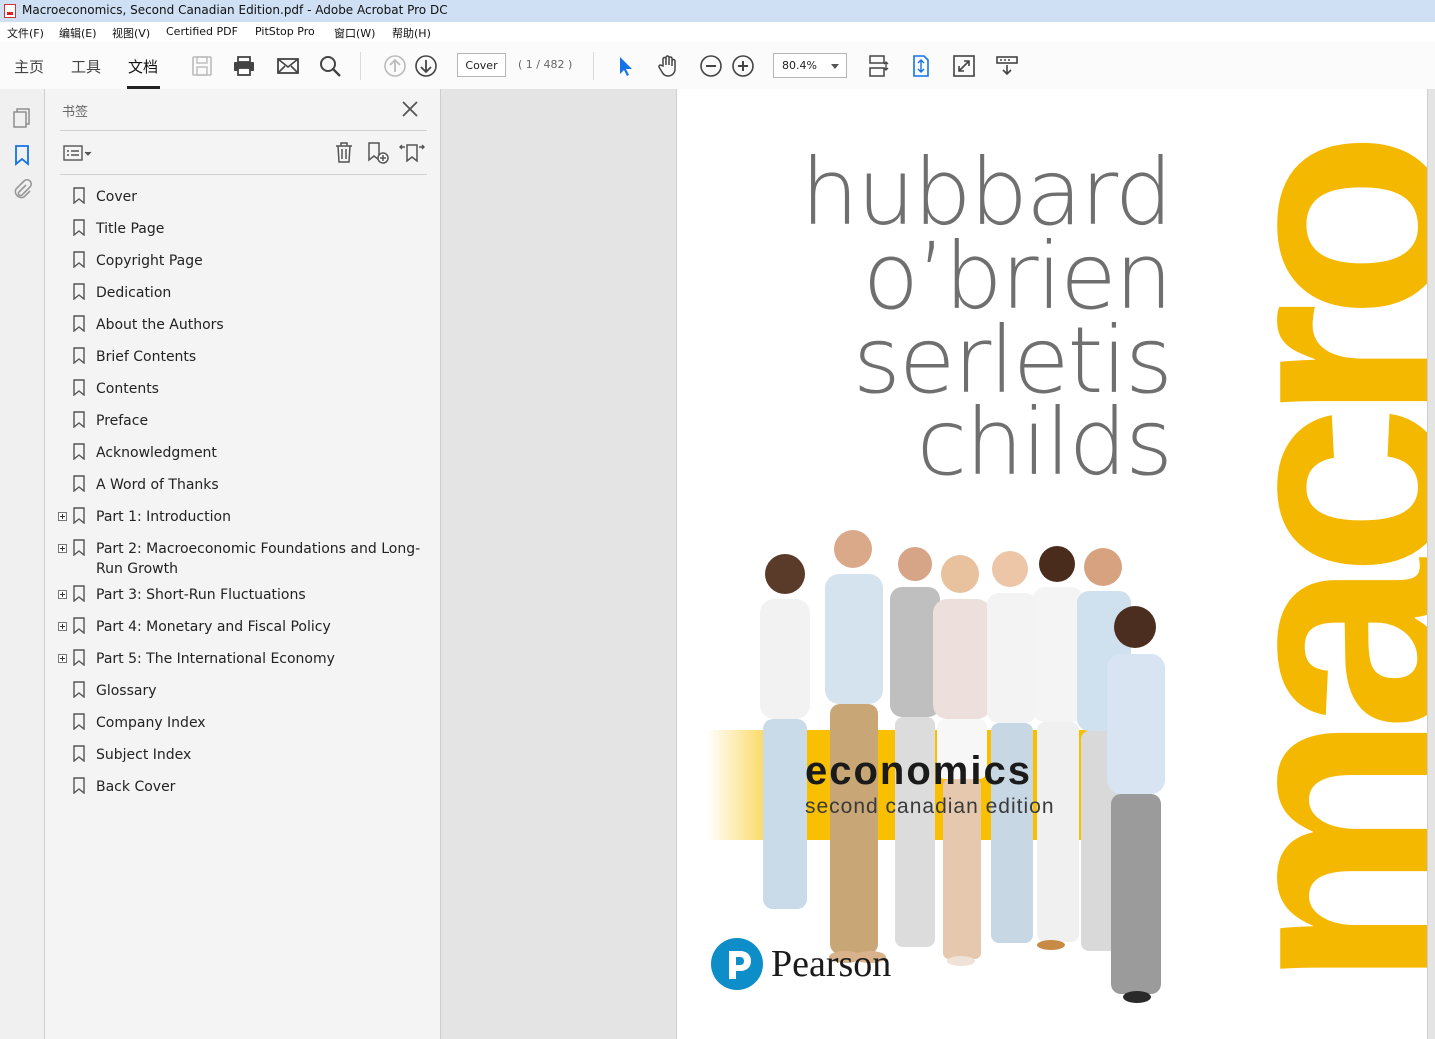 The width and height of the screenshot is (1435, 1039). Describe the element at coordinates (593, 66) in the screenshot. I see `toolbar-divider` at that location.